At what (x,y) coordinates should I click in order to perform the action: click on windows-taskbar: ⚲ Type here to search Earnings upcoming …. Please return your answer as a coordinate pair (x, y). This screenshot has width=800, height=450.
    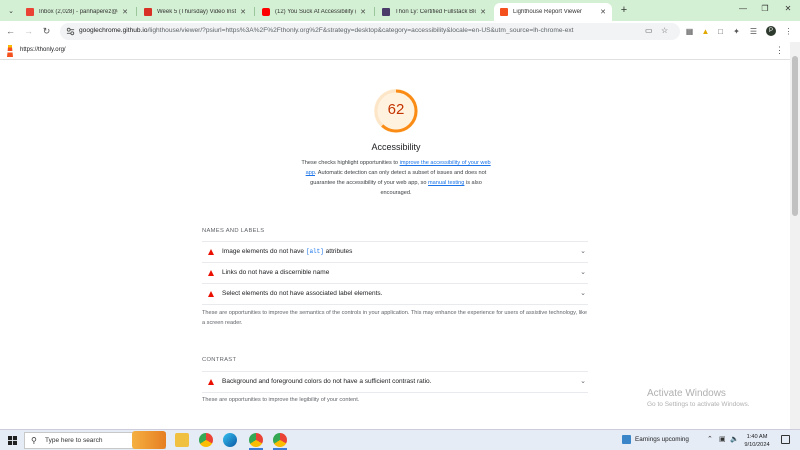
    Looking at the image, I should click on (400, 439).